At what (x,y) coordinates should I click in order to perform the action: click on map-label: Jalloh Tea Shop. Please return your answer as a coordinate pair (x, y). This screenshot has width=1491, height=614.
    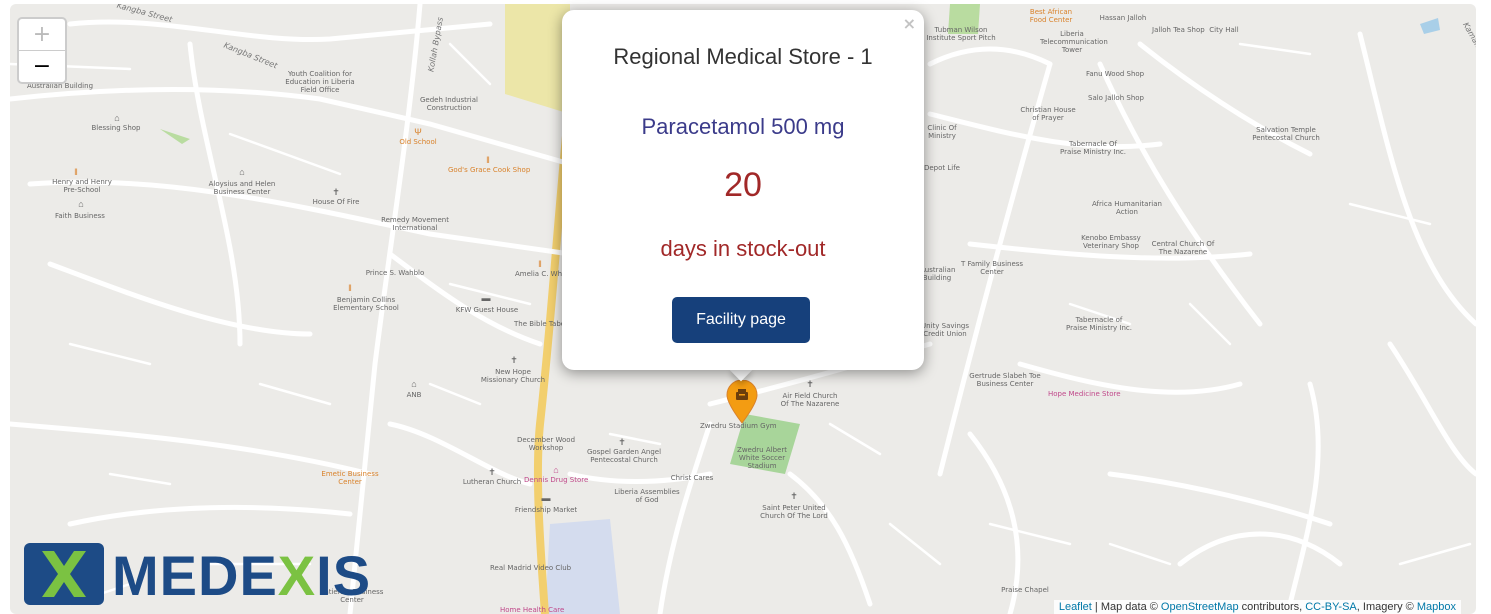
    Looking at the image, I should click on (1178, 30).